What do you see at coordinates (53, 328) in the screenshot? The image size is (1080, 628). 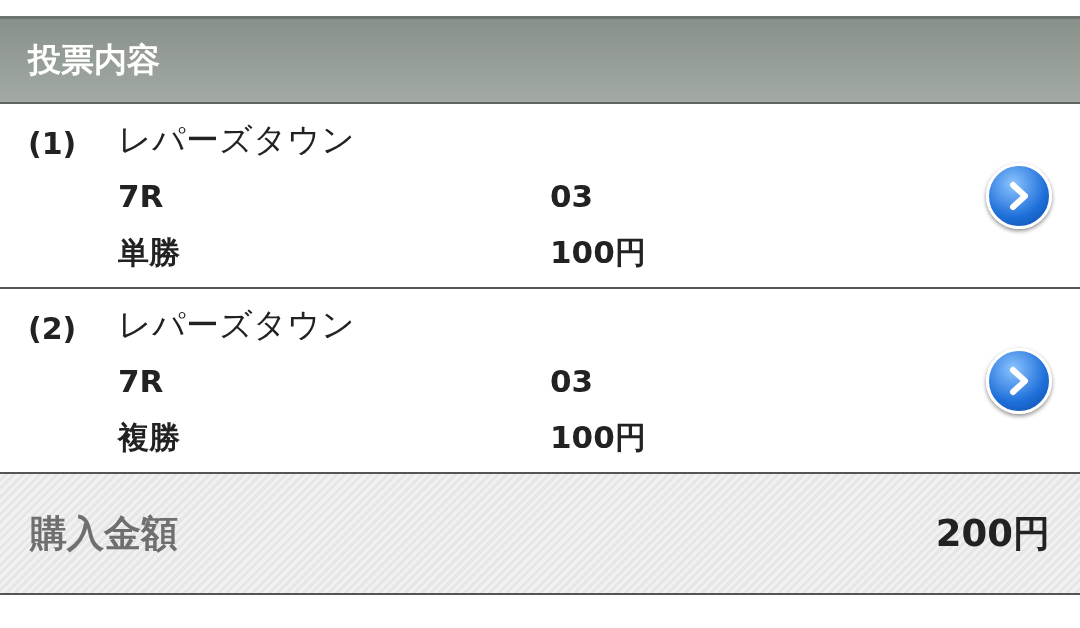 I see `bet-index: (2)` at bounding box center [53, 328].